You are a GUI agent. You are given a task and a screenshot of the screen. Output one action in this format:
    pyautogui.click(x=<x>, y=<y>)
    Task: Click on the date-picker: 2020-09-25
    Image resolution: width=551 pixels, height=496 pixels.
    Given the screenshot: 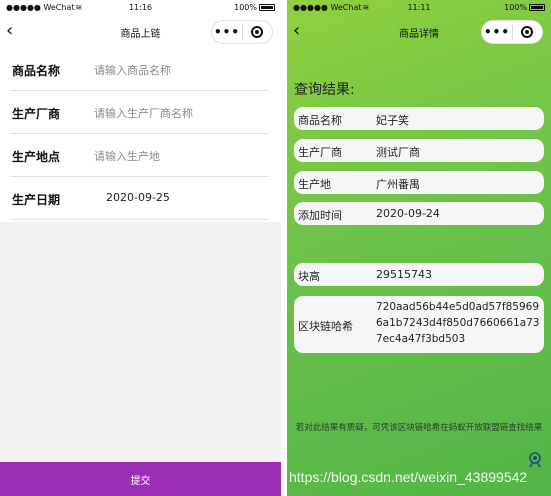 What is the action you would take?
    pyautogui.click(x=138, y=197)
    